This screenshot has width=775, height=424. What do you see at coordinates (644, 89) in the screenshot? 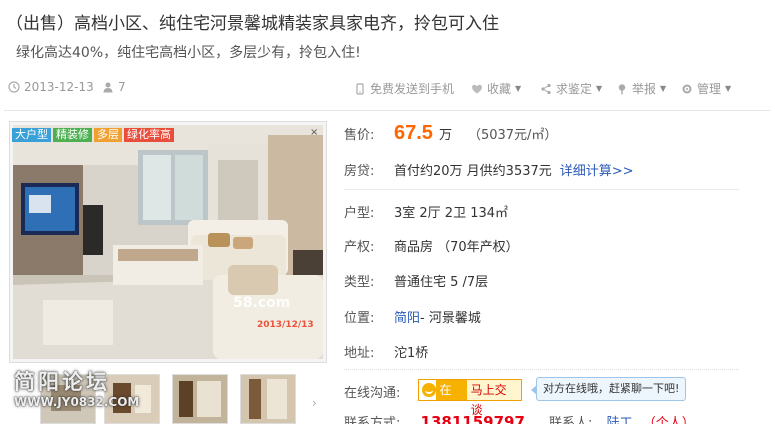
I see `report-label: 举报` at bounding box center [644, 89].